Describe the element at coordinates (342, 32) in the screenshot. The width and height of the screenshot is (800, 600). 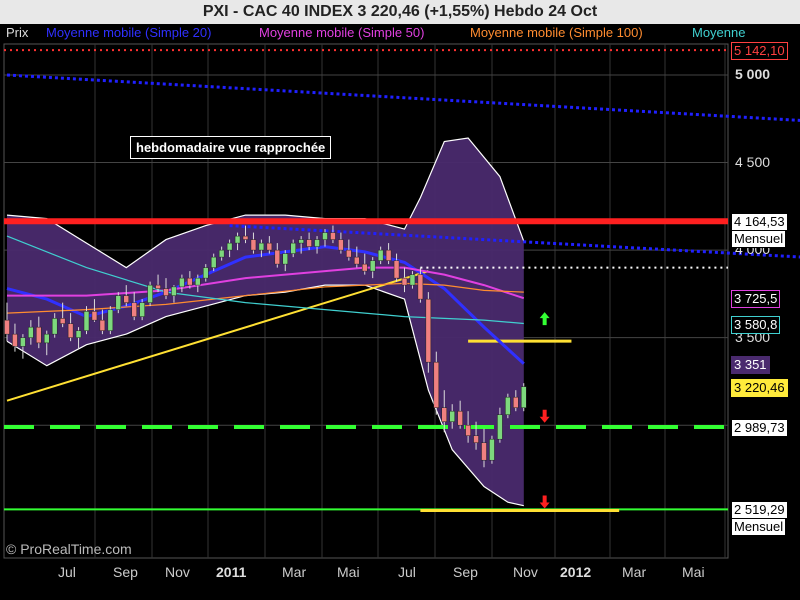
I see `legend-item-2: Moyenne mobile (Simple 50)` at that location.